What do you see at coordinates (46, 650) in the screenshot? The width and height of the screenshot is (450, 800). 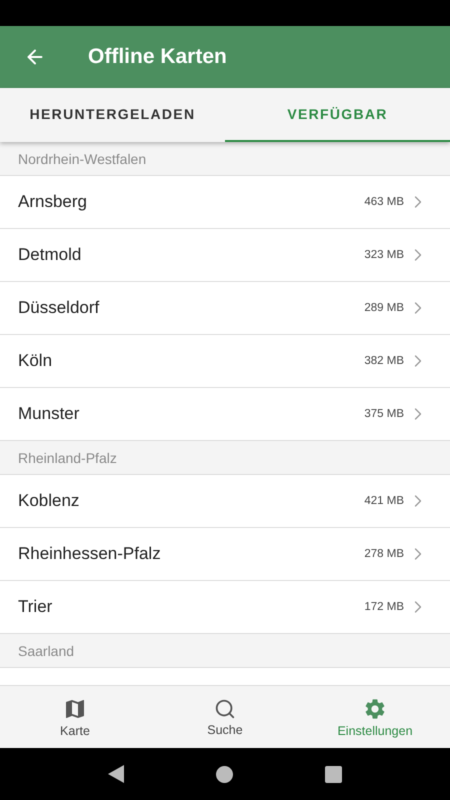 I see `section-title: Saarland` at bounding box center [46, 650].